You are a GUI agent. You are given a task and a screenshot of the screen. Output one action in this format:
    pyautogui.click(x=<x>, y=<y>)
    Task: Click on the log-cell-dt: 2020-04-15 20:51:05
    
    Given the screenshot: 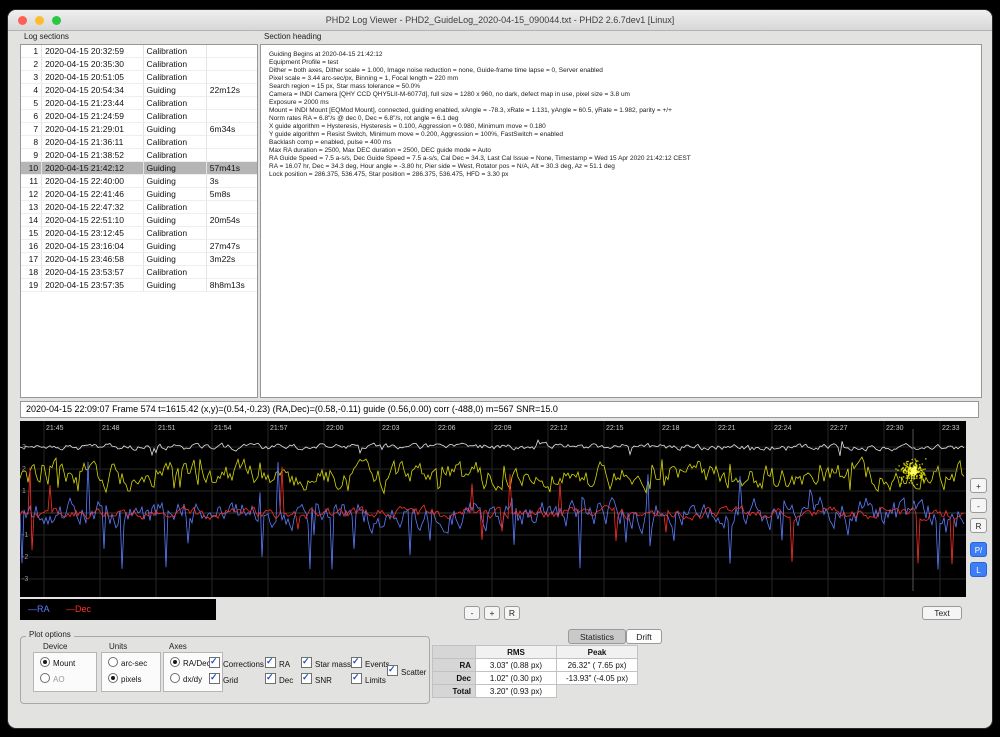 What is the action you would take?
    pyautogui.click(x=92, y=77)
    